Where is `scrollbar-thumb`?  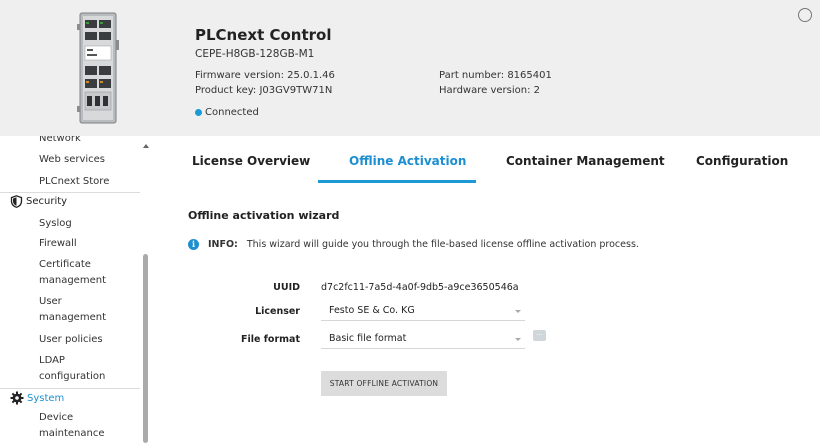 scrollbar-thumb is located at coordinates (145, 348).